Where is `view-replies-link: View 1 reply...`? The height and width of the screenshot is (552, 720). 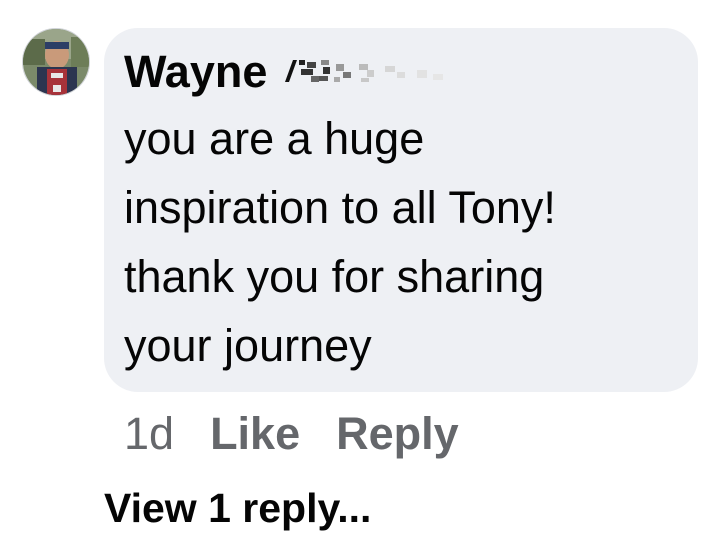
view-replies-link: View 1 reply... is located at coordinates (237, 516).